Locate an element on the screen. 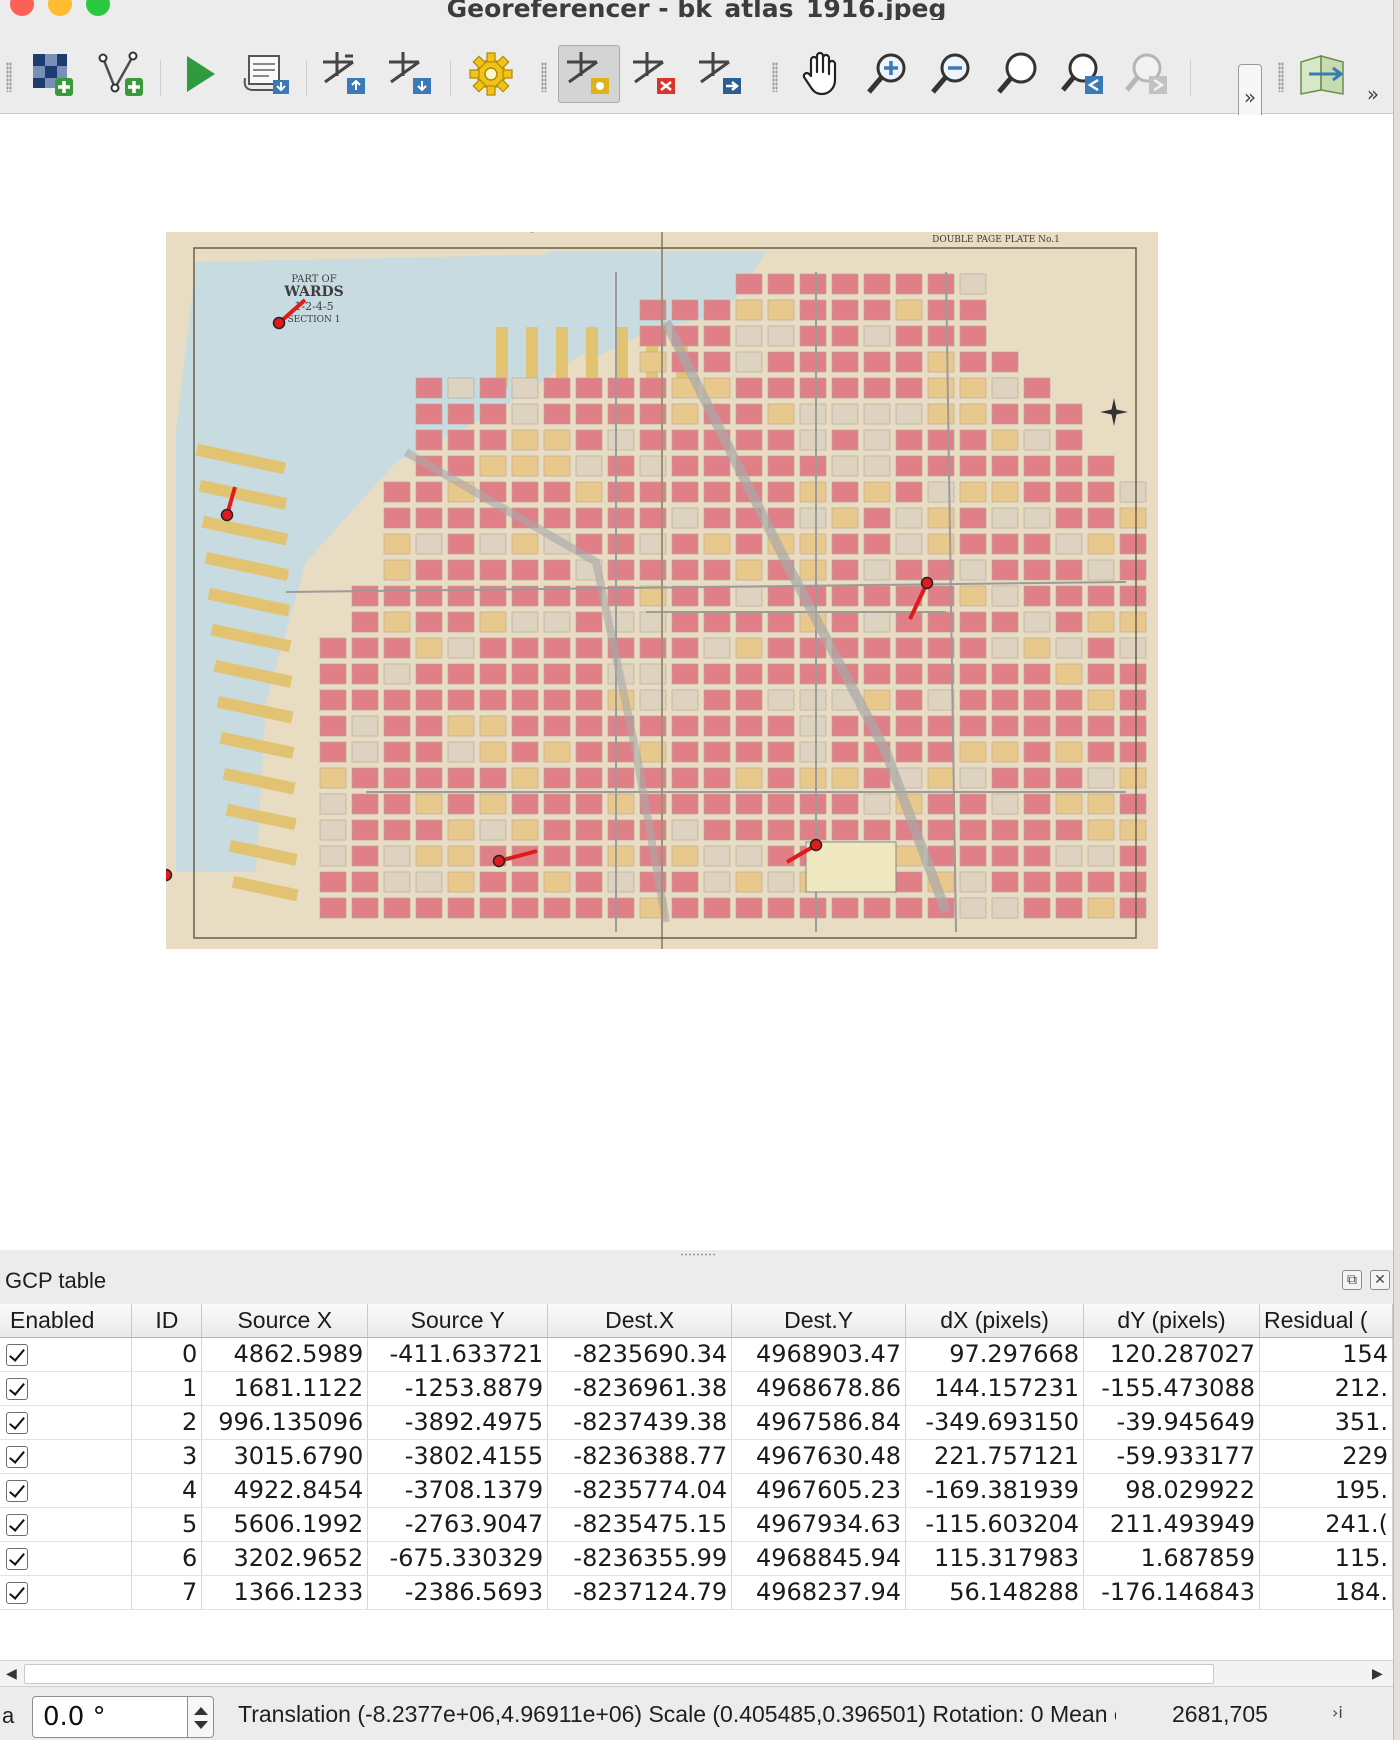 The height and width of the screenshot is (1740, 1400). cell-dx: 115.317983 is located at coordinates (995, 1558).